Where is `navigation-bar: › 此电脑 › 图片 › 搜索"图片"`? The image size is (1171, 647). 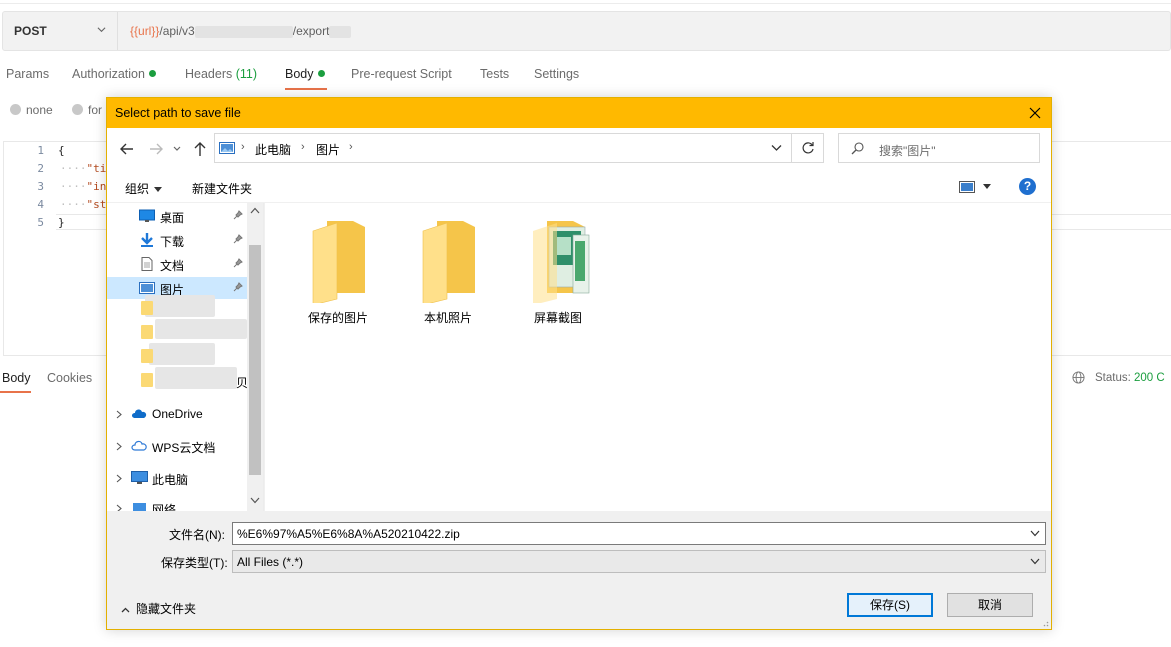 navigation-bar: › 此电脑 › 图片 › 搜索"图片" is located at coordinates (579, 149).